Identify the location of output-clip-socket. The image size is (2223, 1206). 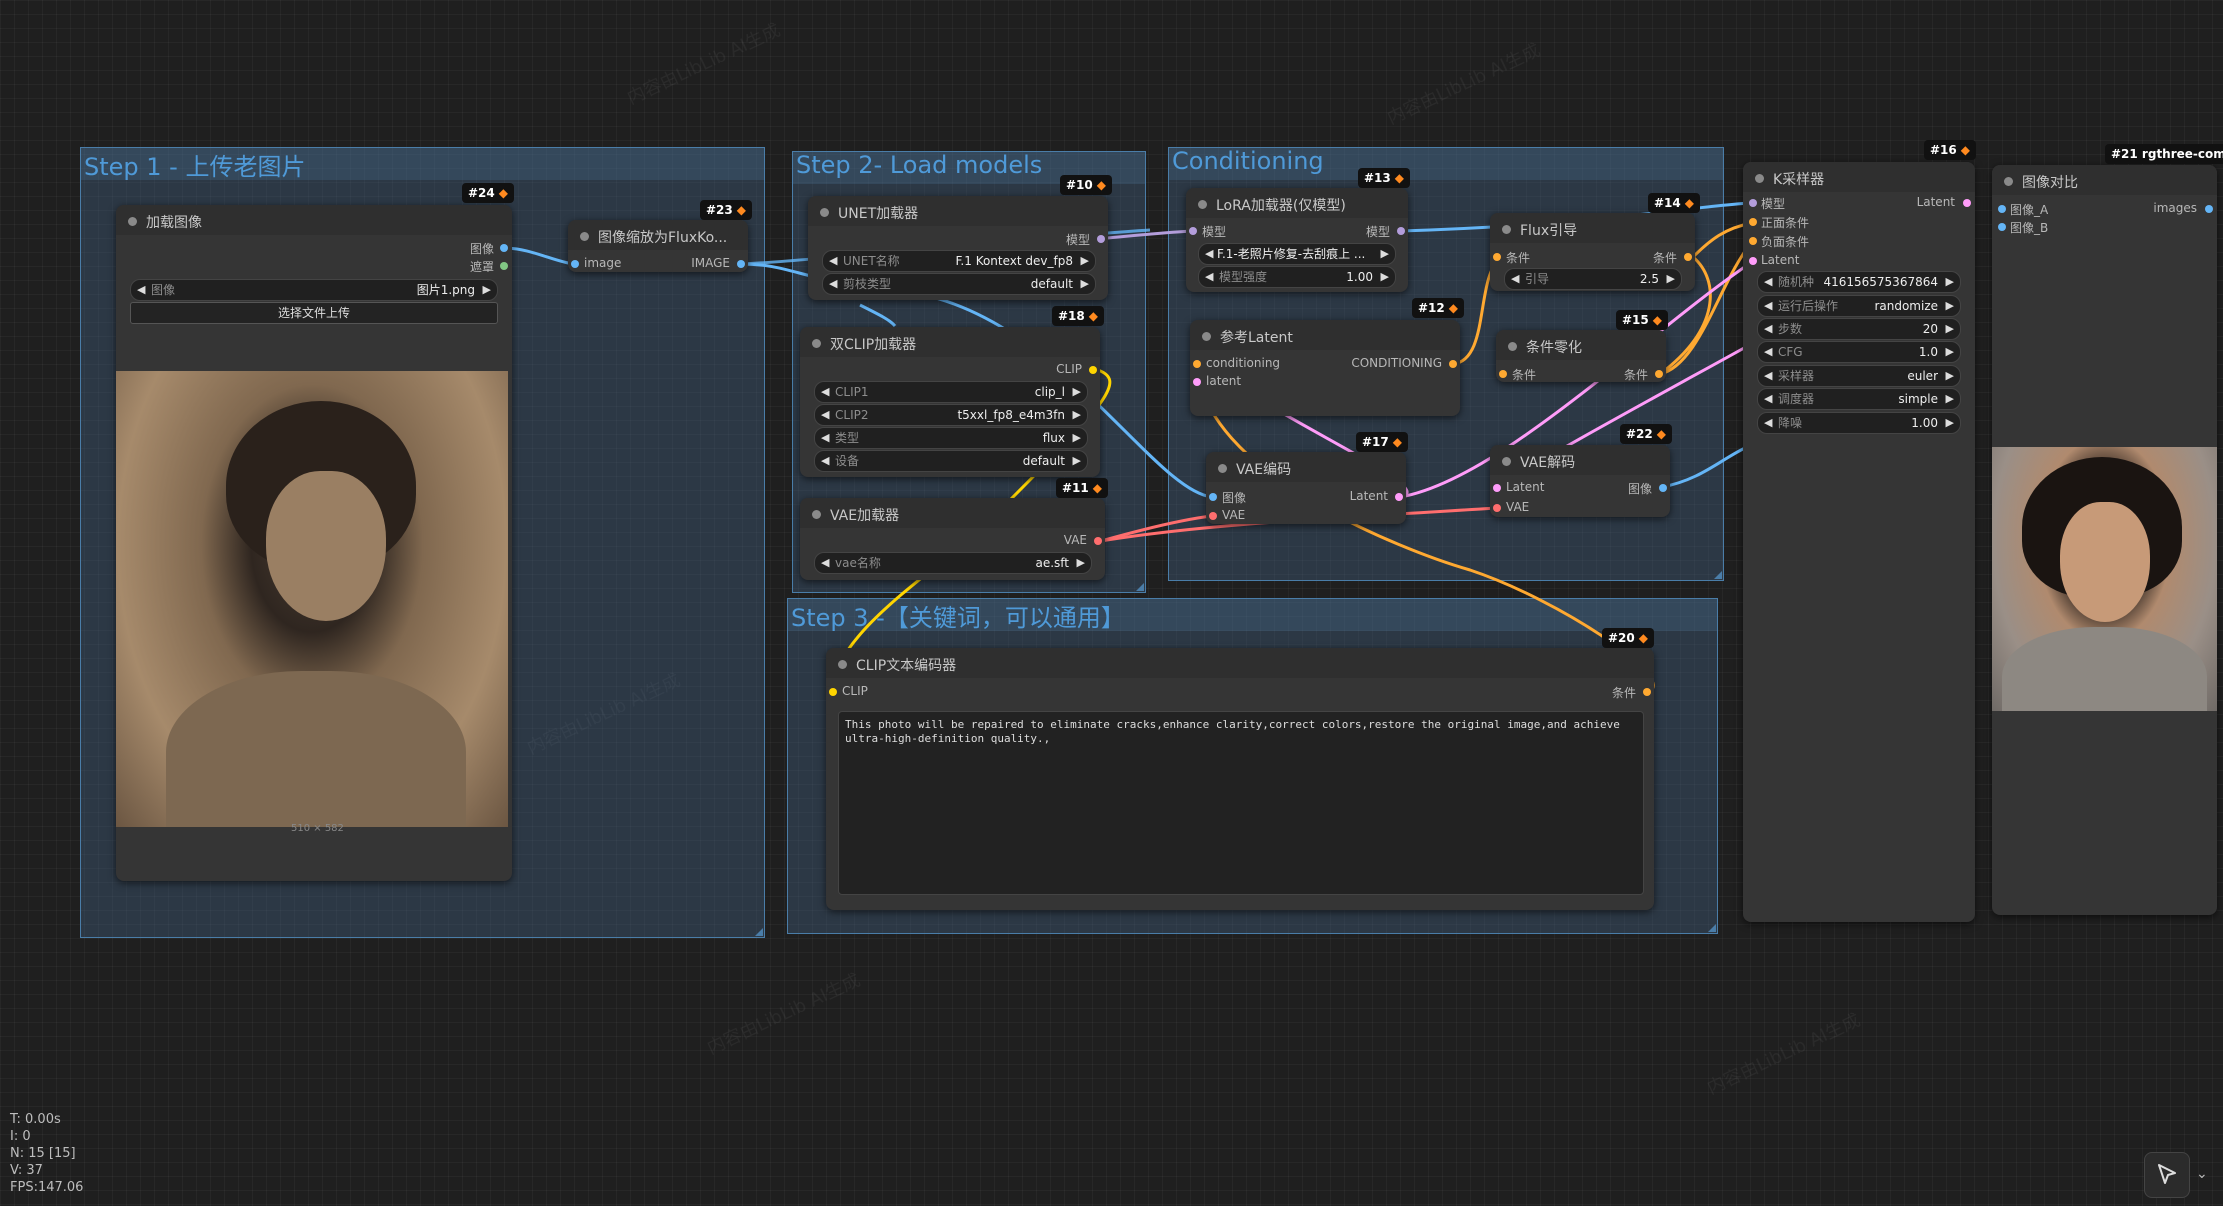
(1093, 370).